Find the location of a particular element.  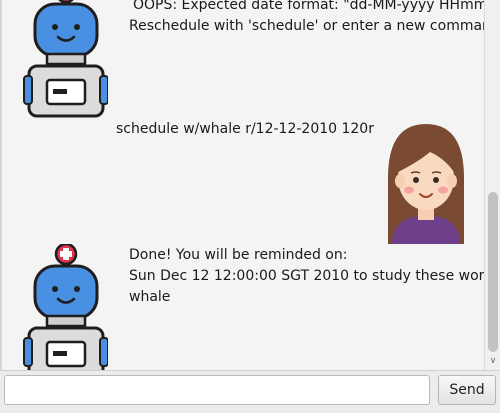

command-input is located at coordinates (217, 390).